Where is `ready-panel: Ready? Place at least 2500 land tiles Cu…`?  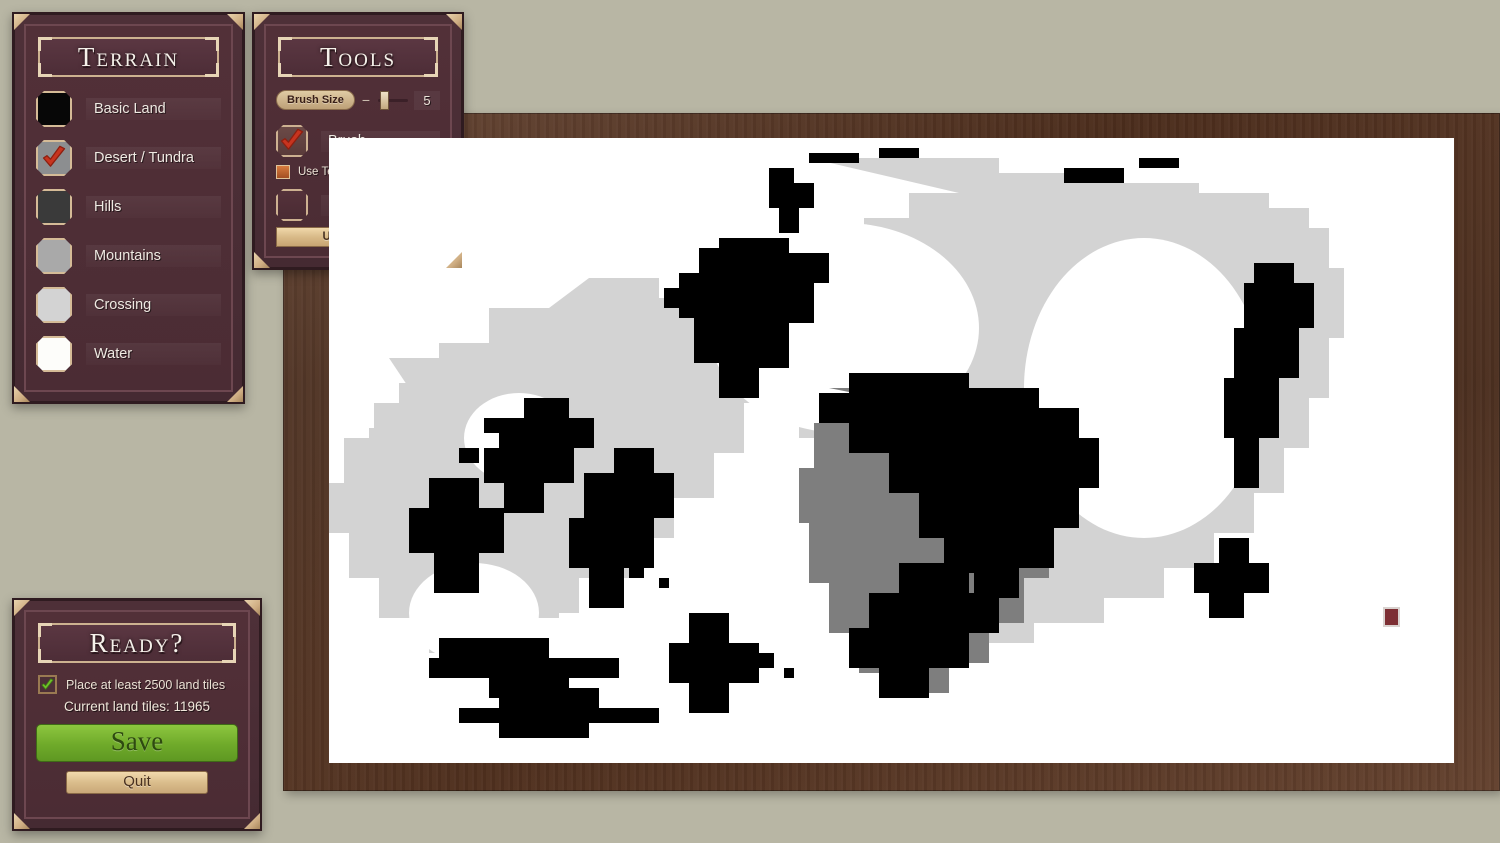 ready-panel: Ready? Place at least 2500 land tiles Cu… is located at coordinates (137, 714).